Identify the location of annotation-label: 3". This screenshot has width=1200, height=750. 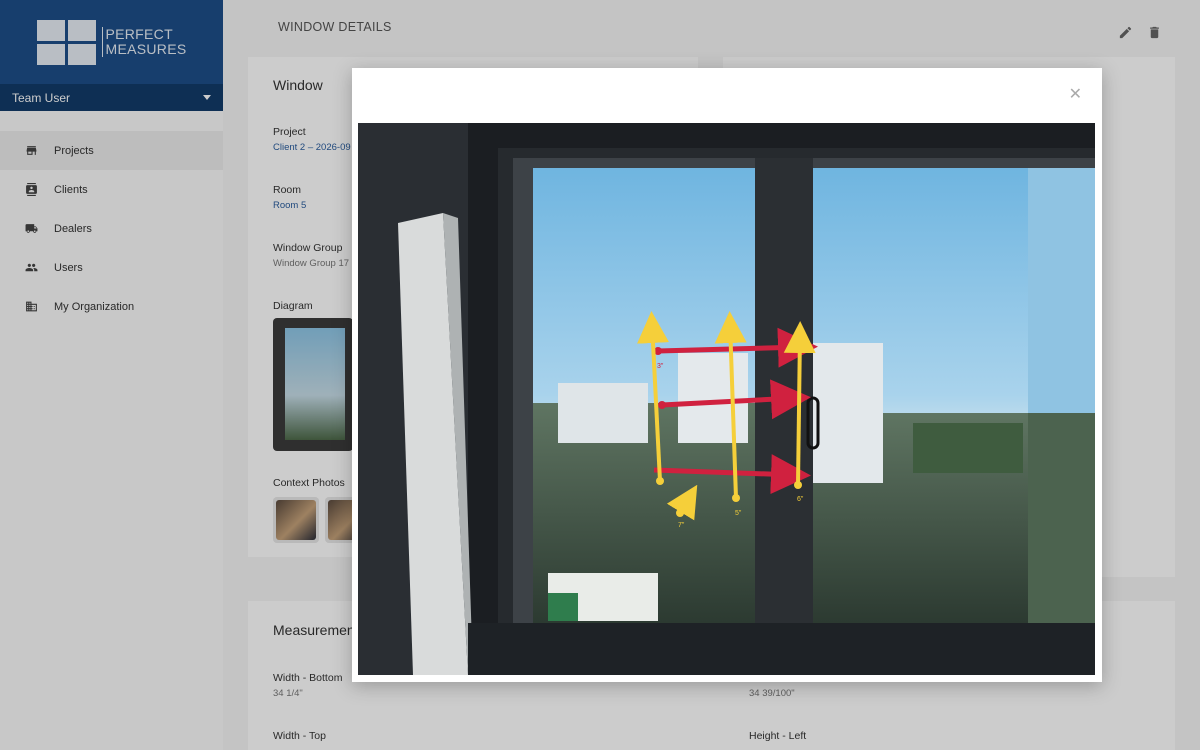
(660, 366).